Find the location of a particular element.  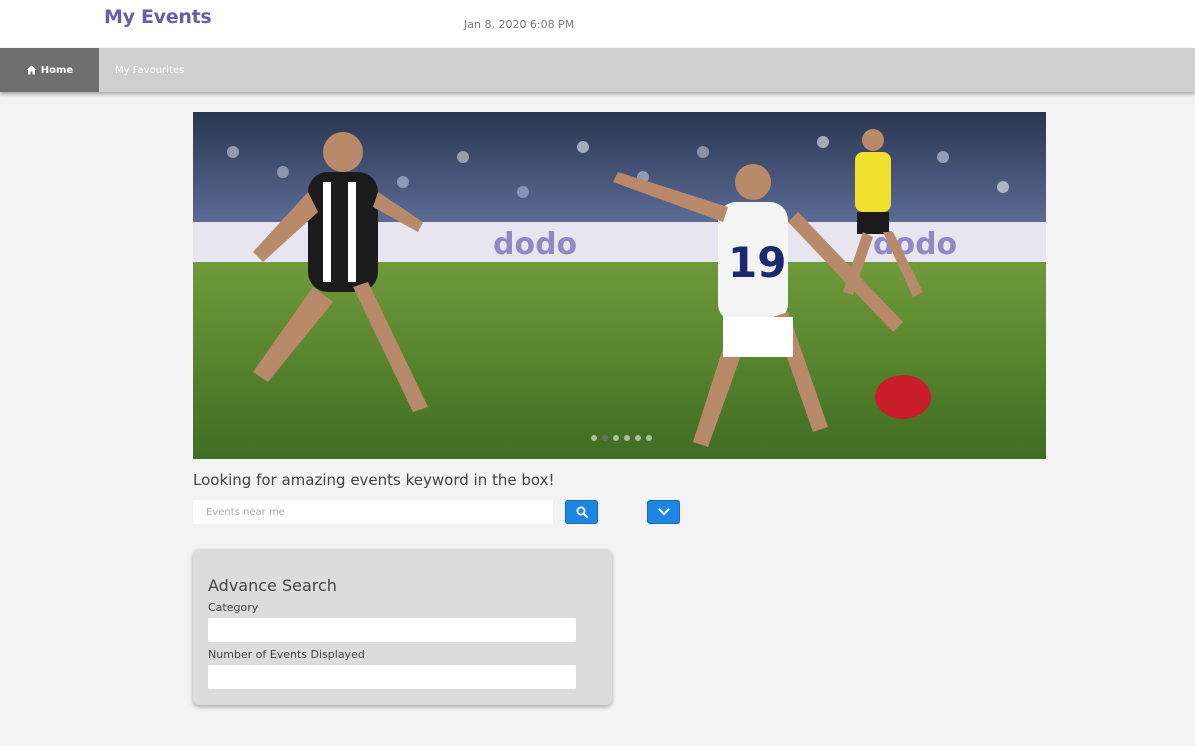

nav-item-home-label: Home is located at coordinates (57, 70).